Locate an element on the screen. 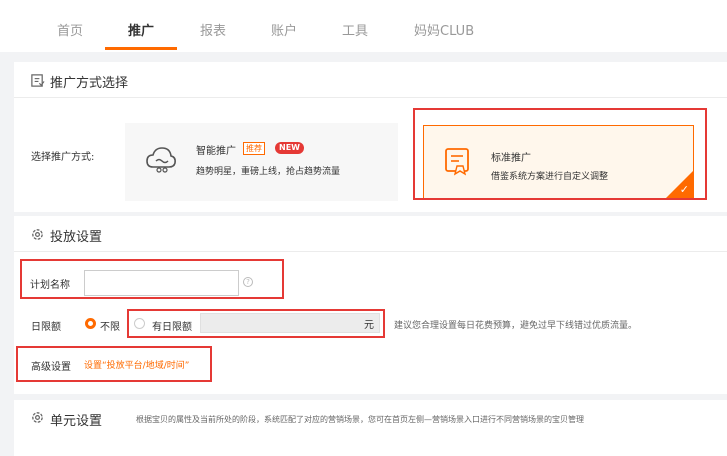 The height and width of the screenshot is (456, 727). tab-tools: 工具 is located at coordinates (355, 29).